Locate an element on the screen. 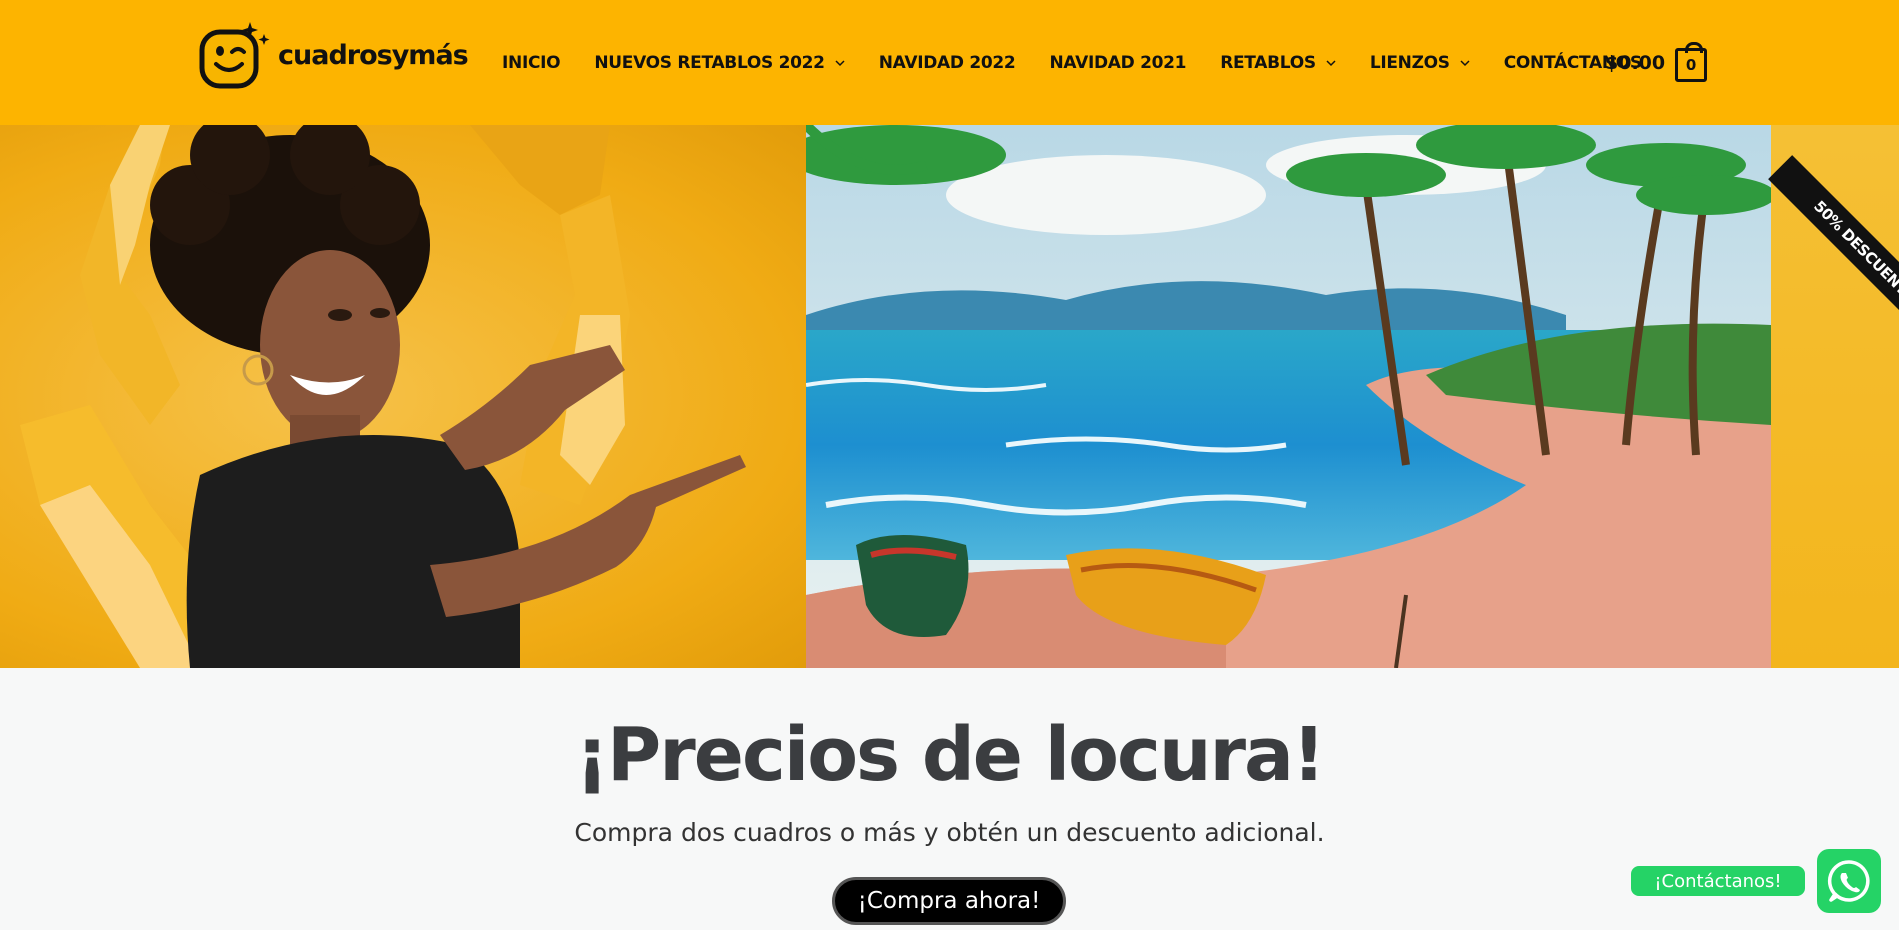 The height and width of the screenshot is (930, 1899). nav-item-nuevos-retablos-2022: NUEVOS RETABLOS 2022 is located at coordinates (719, 62).